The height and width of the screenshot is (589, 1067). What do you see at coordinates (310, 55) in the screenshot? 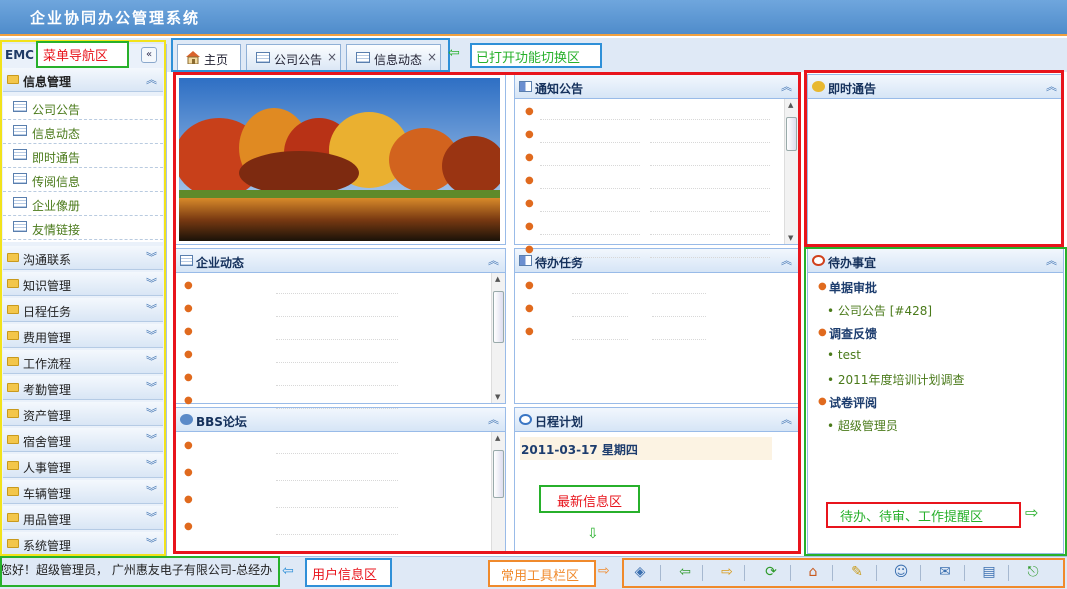
I see `annotation-box-tabs` at bounding box center [310, 55].